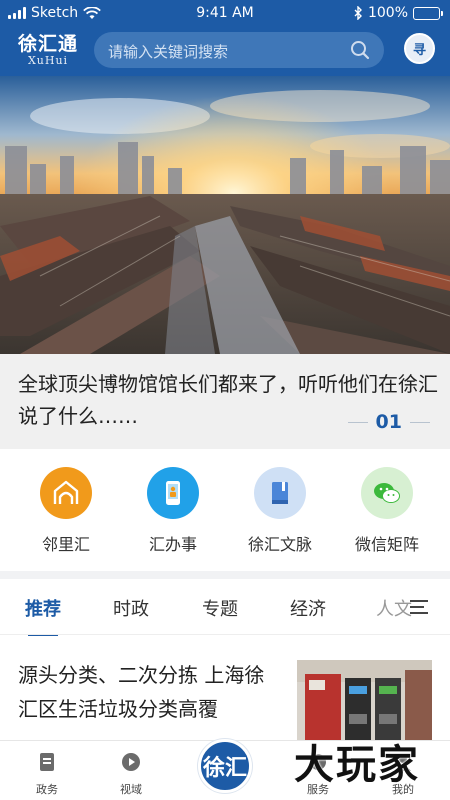 The height and width of the screenshot is (800, 450). I want to click on app-header: 徐汇通 XuHui 请输入关键词搜索 寻, so click(225, 52).